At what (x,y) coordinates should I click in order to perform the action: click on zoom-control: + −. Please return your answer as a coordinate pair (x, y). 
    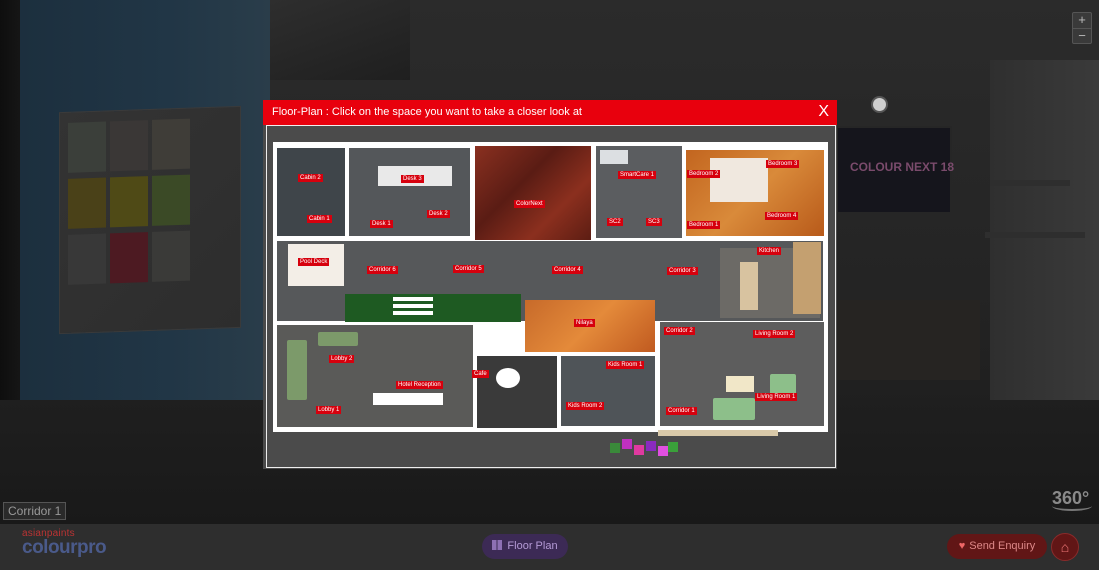
    Looking at the image, I should click on (1082, 28).